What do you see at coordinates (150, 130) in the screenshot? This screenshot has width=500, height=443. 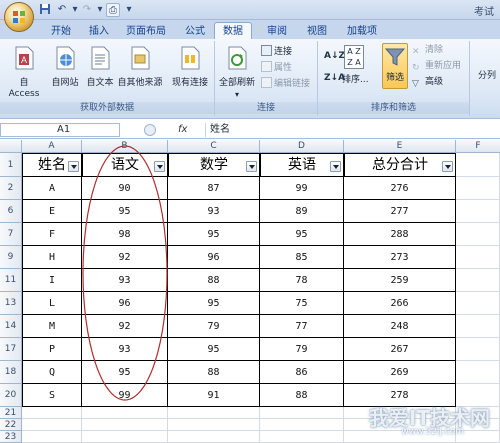 I see `expand-icon` at bounding box center [150, 130].